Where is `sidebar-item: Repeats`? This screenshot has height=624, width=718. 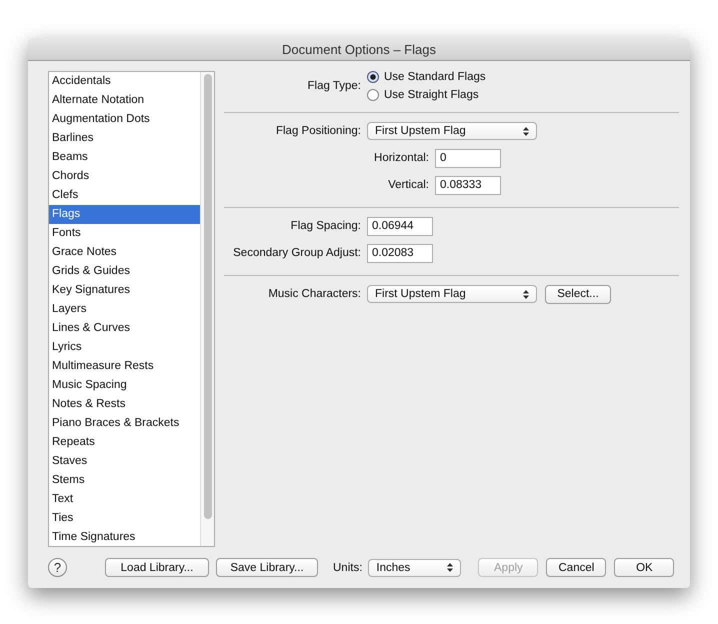
sidebar-item: Repeats is located at coordinates (124, 442).